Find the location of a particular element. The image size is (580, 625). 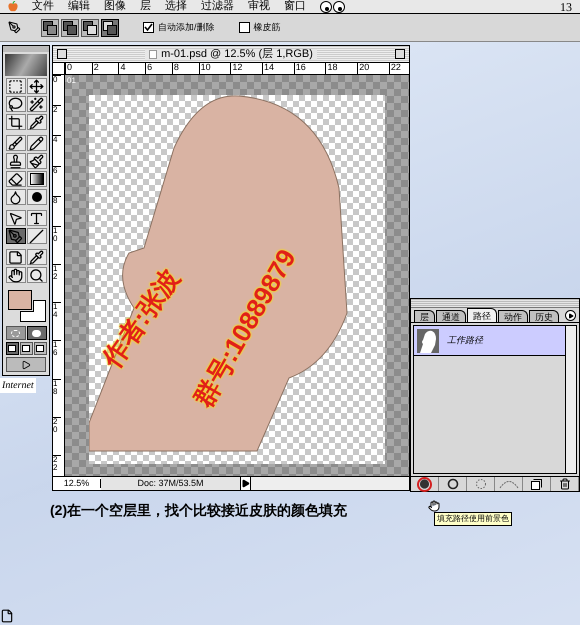

apple-icon is located at coordinates (13, 6).